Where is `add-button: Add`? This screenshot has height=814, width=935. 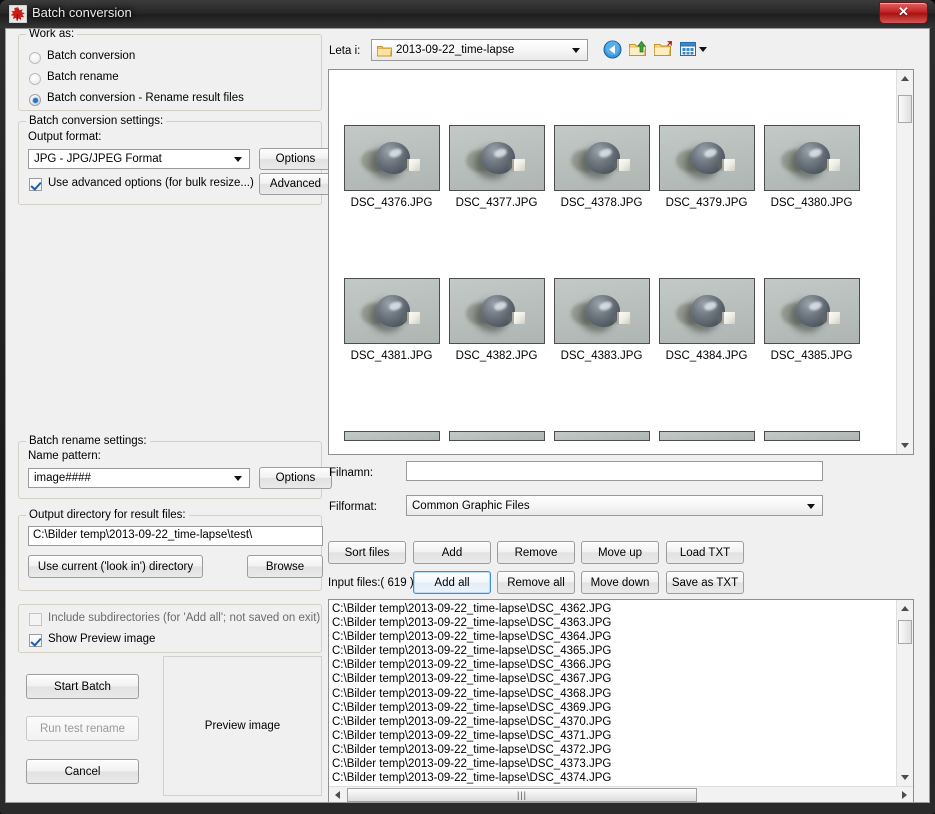
add-button: Add is located at coordinates (452, 552).